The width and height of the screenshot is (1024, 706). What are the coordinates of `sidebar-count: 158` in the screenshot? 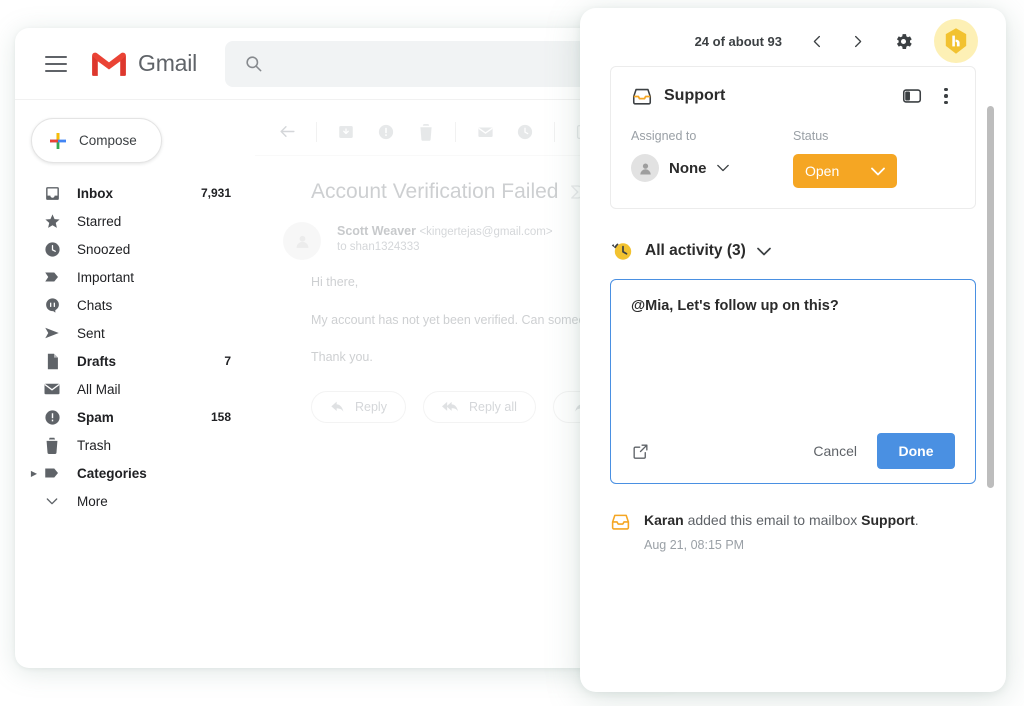 It's located at (220, 417).